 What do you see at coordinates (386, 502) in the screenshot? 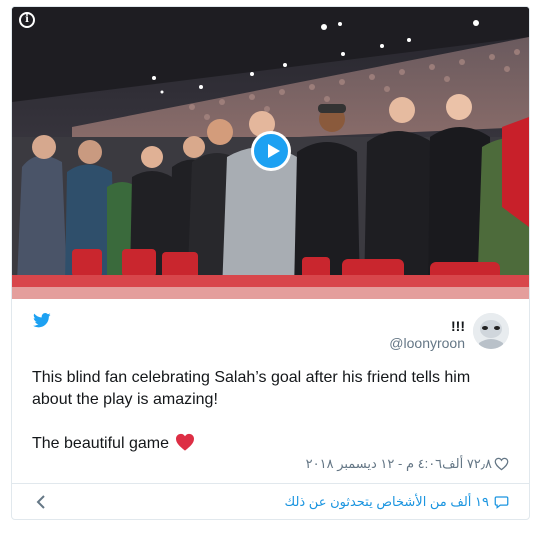
I see `conversation-text: ١٩ ألف من الأشخاص يتحدثون عن ذلك` at bounding box center [386, 502].